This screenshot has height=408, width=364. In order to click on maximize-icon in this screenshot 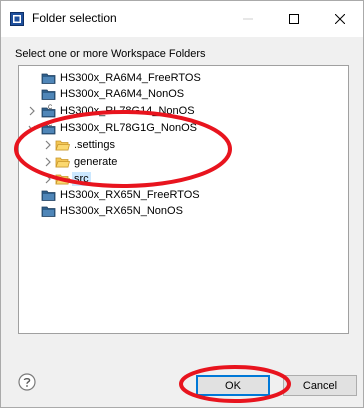, I will do `click(294, 19)`.